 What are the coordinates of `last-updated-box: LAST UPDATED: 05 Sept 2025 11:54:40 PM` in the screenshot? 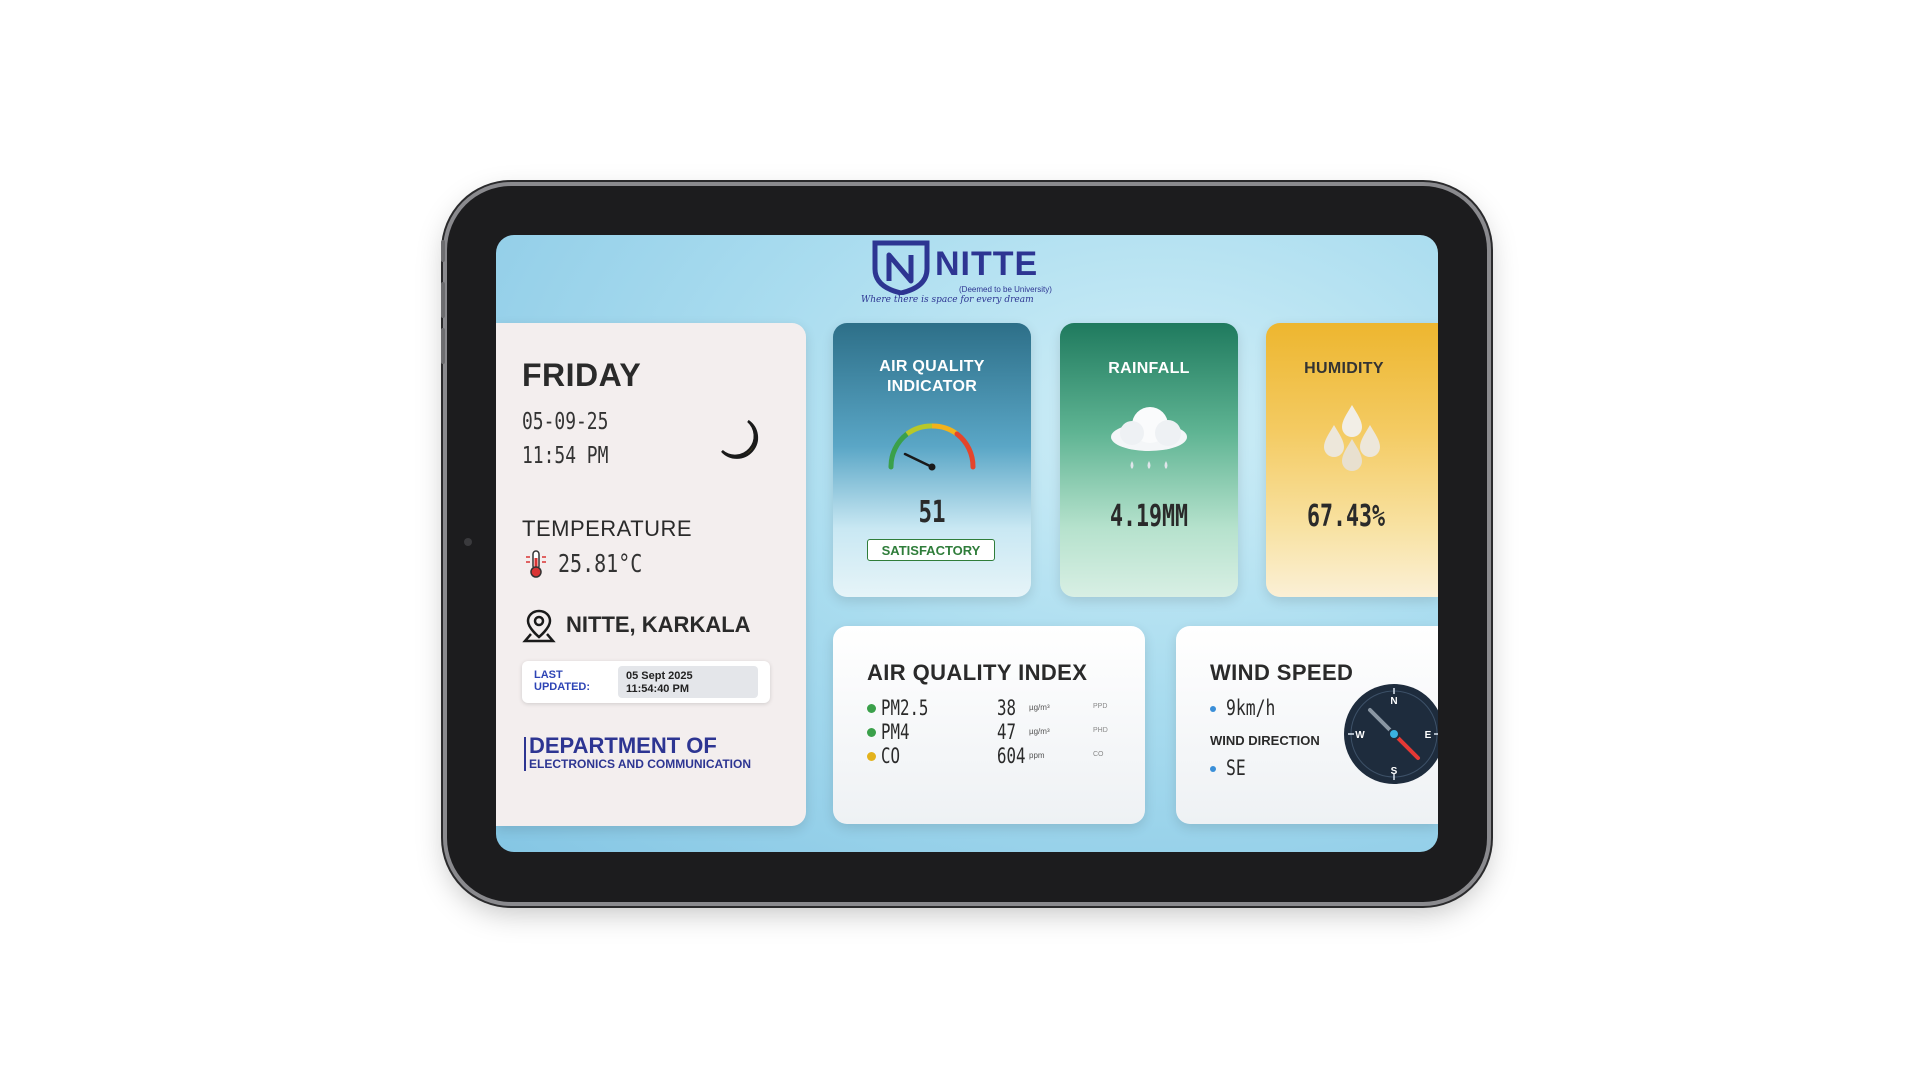 It's located at (646, 682).